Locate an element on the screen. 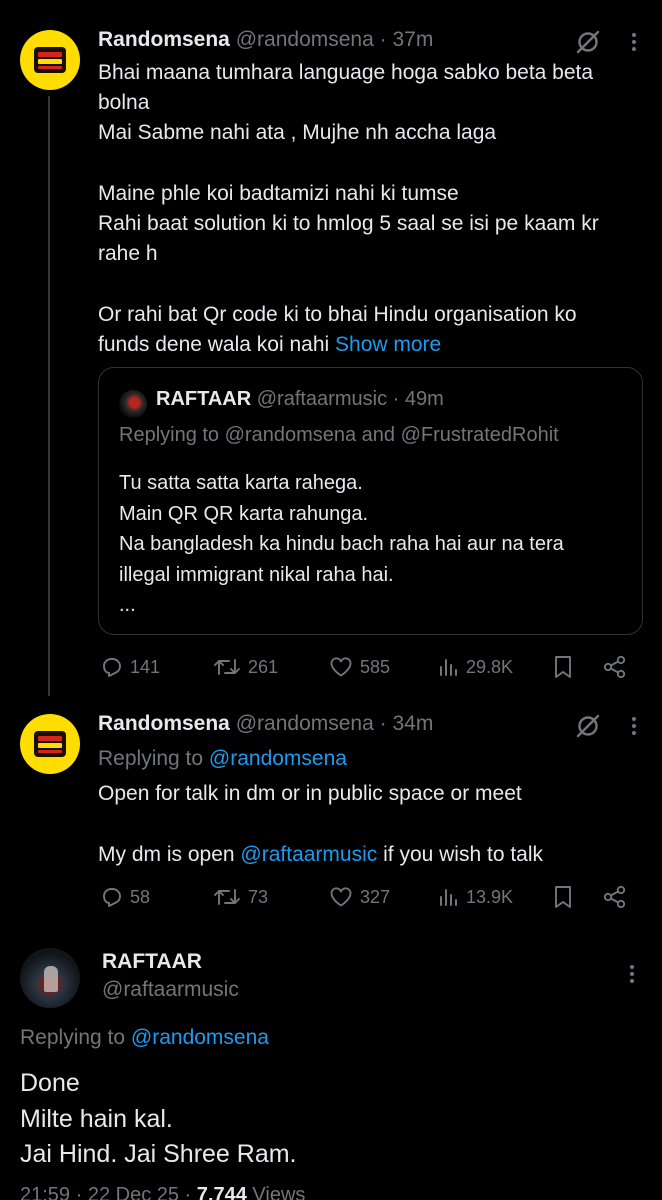  view-count: 7,744 is located at coordinates (221, 1192).